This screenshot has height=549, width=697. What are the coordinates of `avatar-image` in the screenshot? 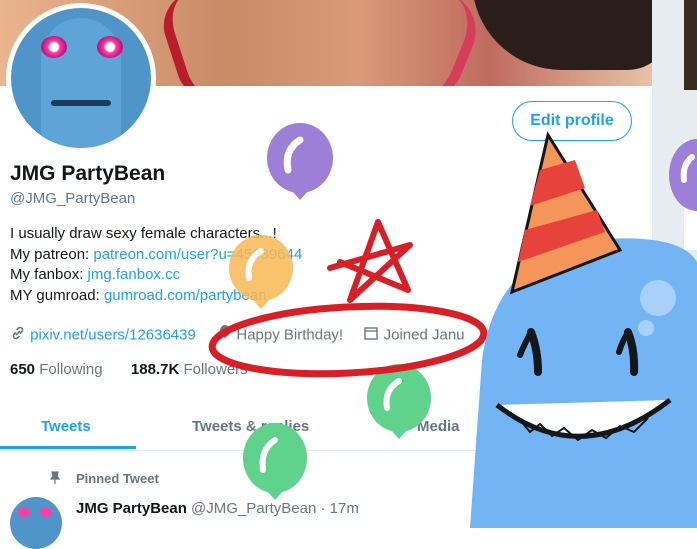 It's located at (81, 78).